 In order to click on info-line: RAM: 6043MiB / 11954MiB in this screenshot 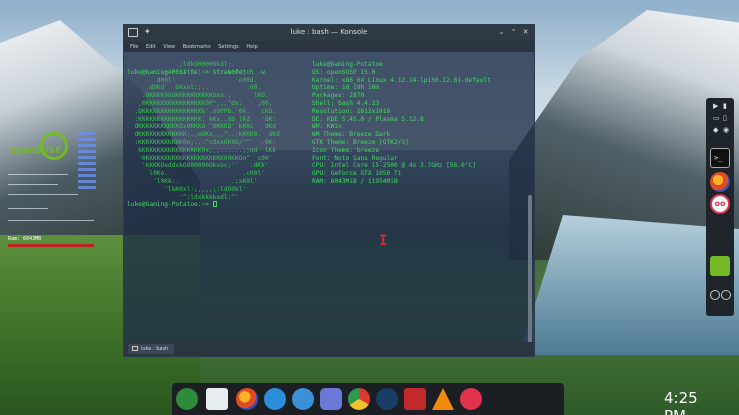, I will do `click(401, 182)`.